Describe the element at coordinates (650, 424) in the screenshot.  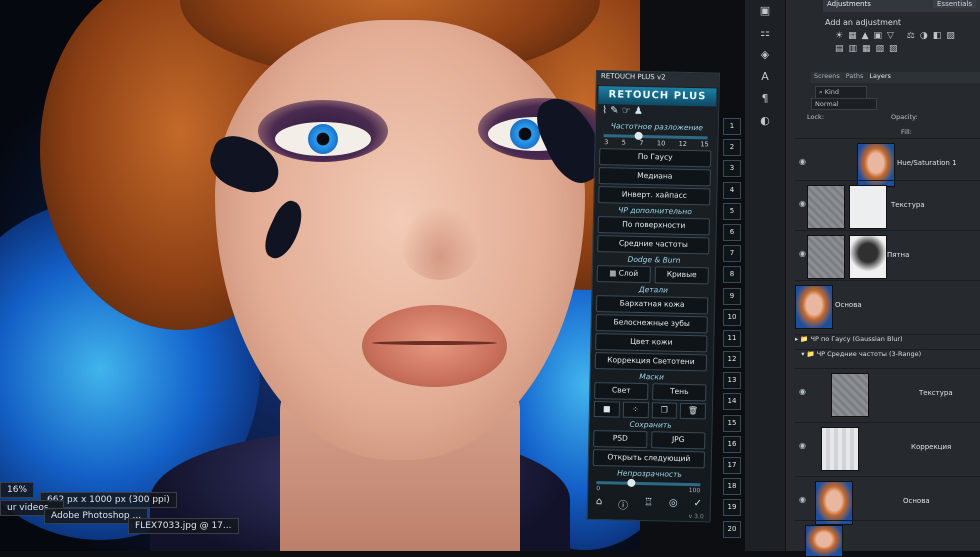
I see `save-title: Сохранить` at that location.